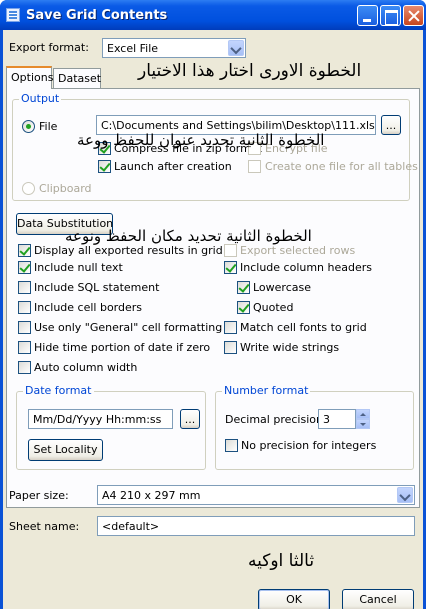  Describe the element at coordinates (128, 250) in the screenshot. I see `option-label: Display all exported results in grid` at that location.